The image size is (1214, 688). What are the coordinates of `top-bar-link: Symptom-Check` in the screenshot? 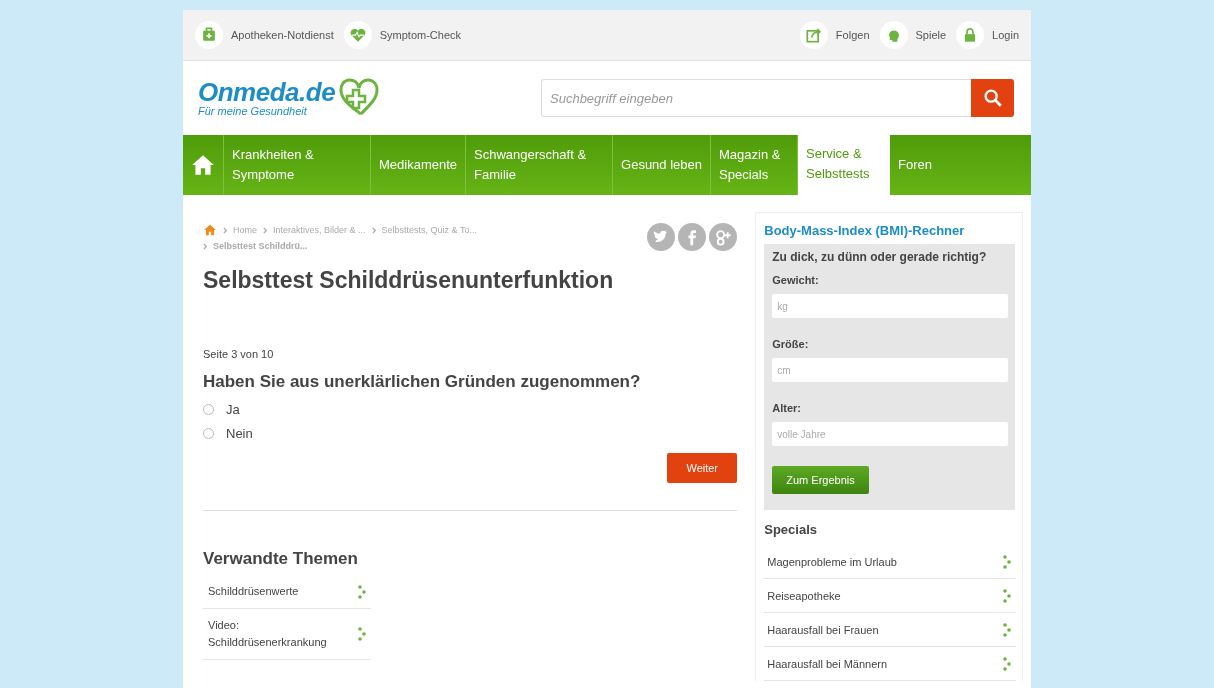 It's located at (402, 35).